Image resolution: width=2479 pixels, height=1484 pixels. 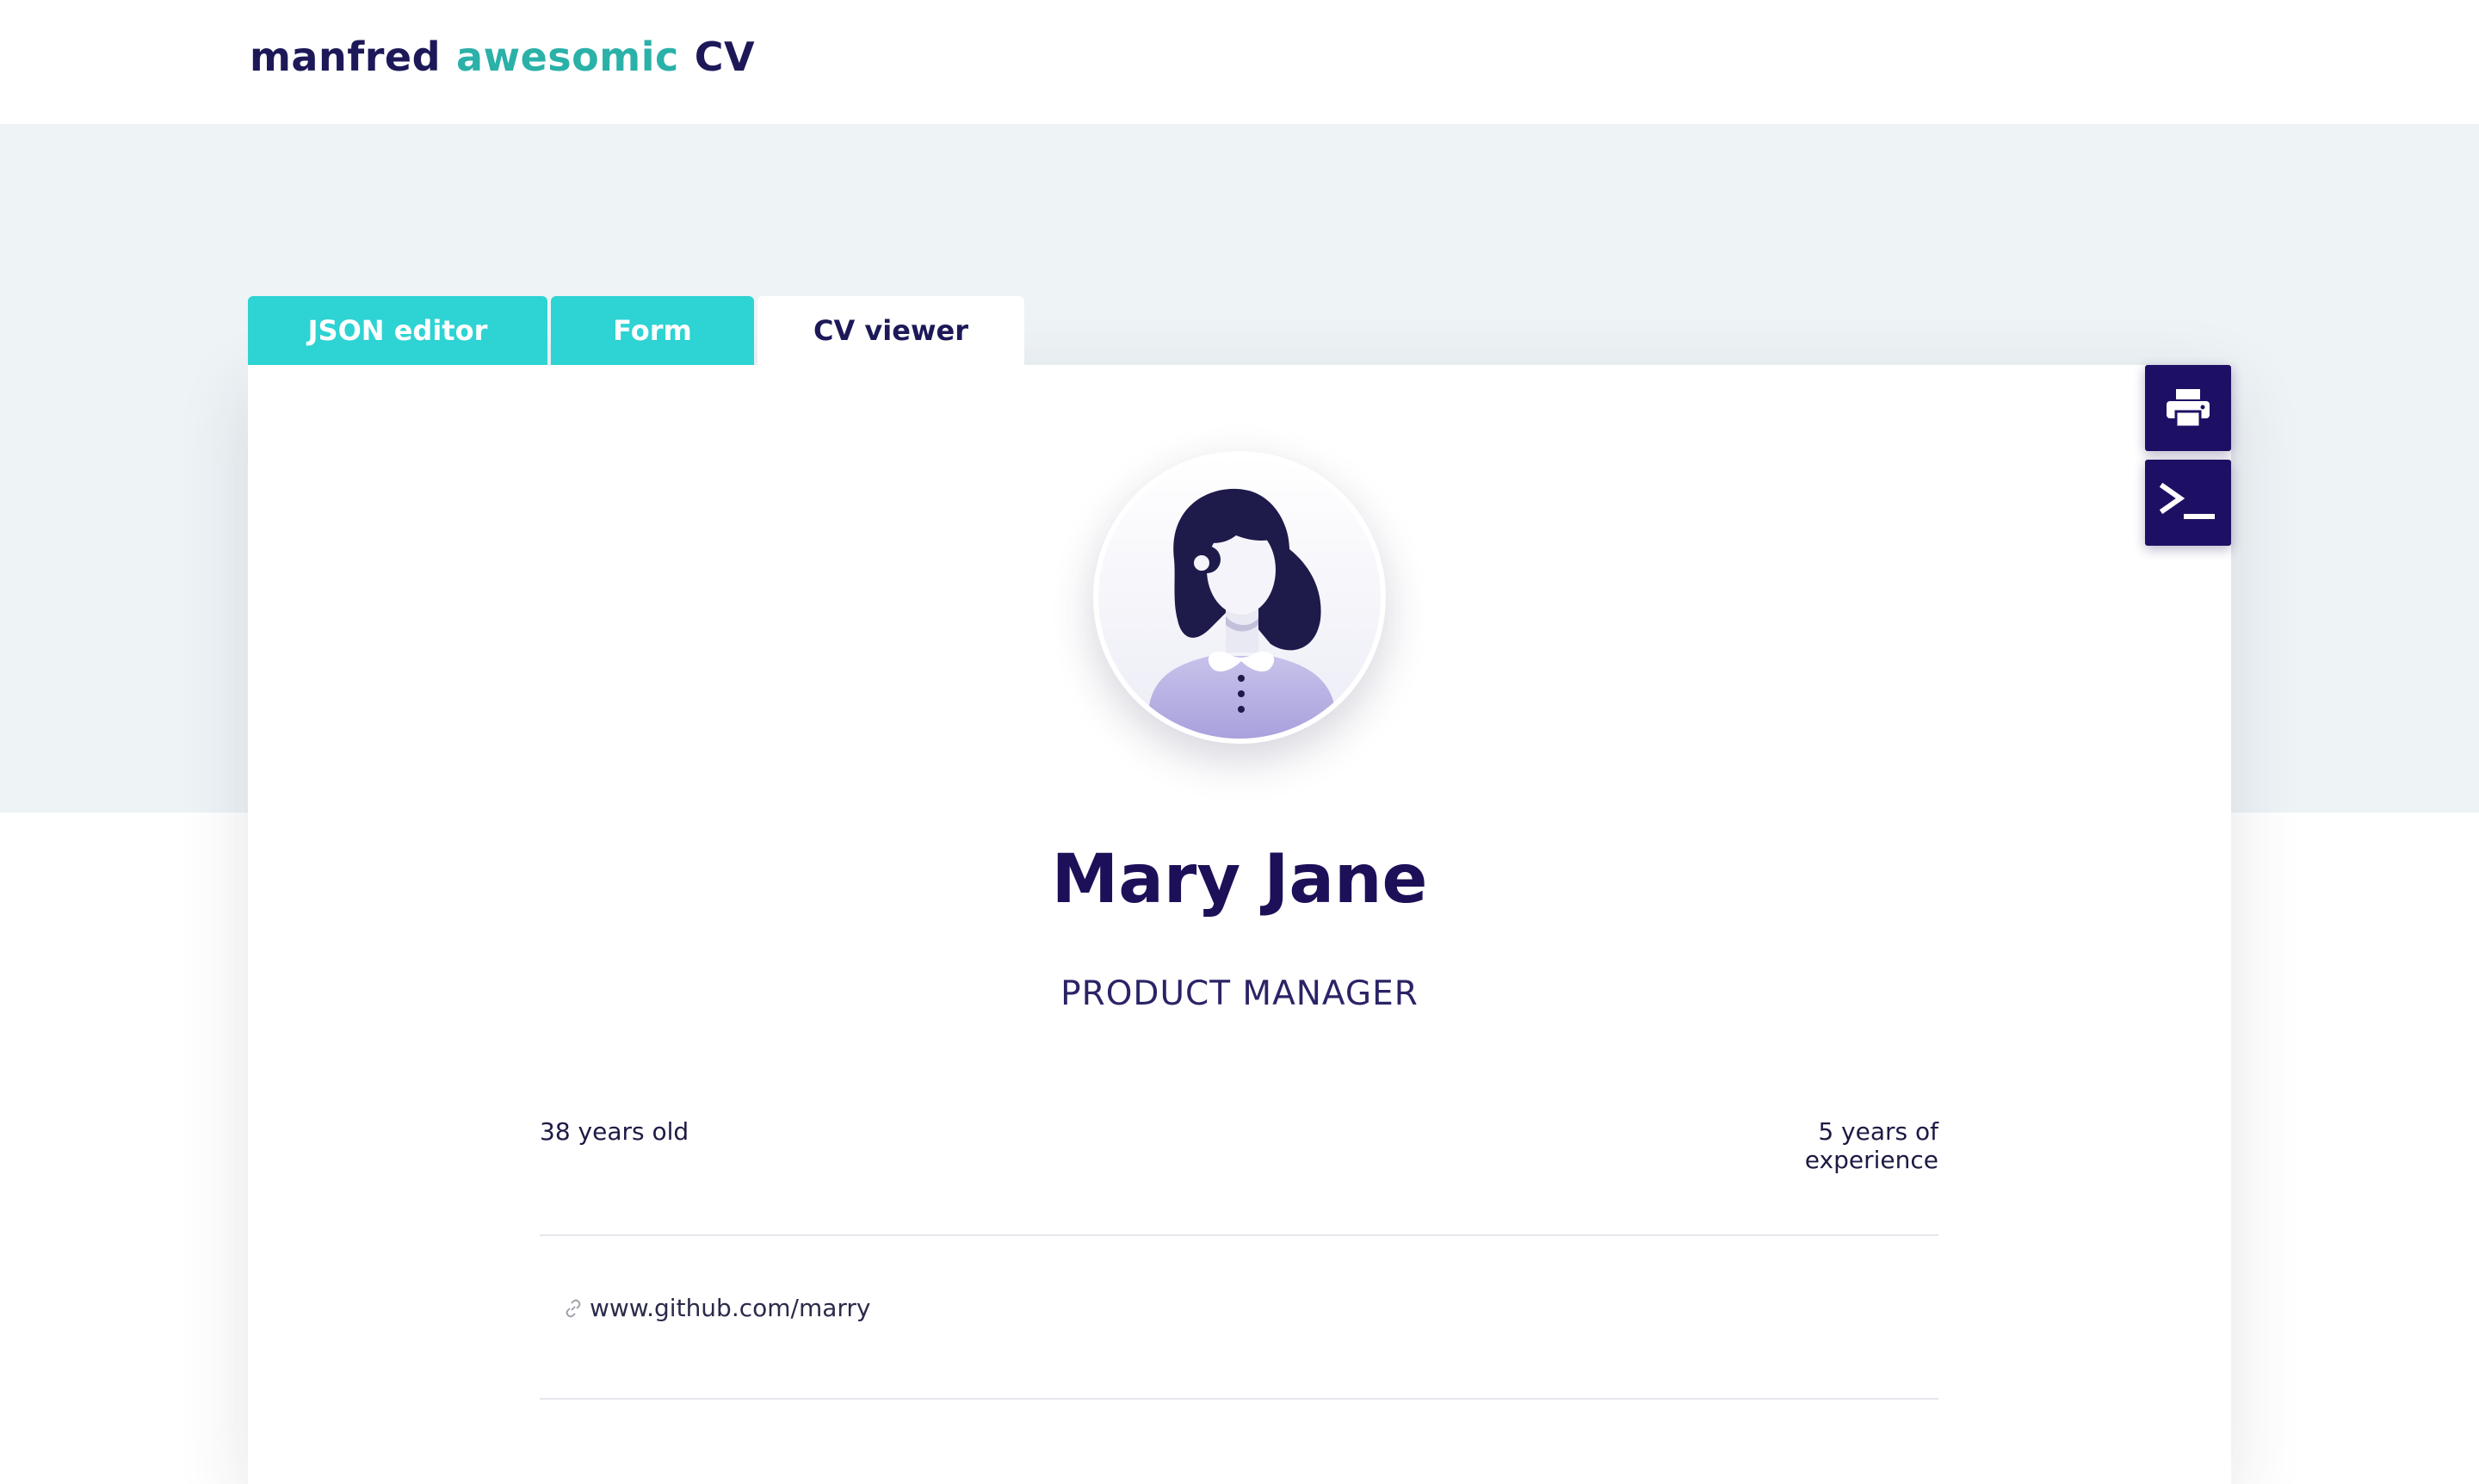 I want to click on profile-experience: 5 years of experience, so click(x=1871, y=1145).